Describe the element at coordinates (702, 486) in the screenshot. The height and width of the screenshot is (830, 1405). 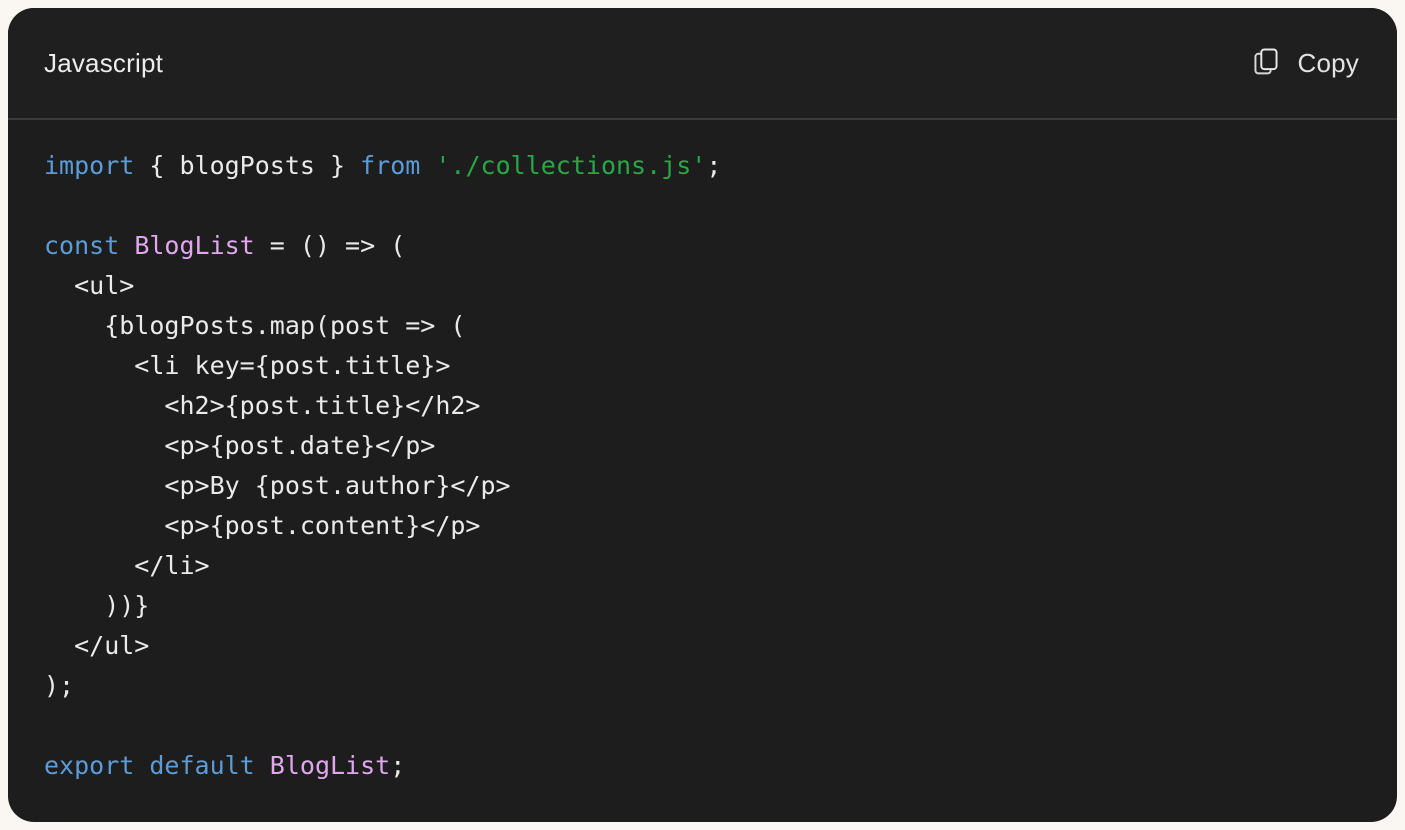
I see `code-line: <p>By {post.author}</p>` at that location.